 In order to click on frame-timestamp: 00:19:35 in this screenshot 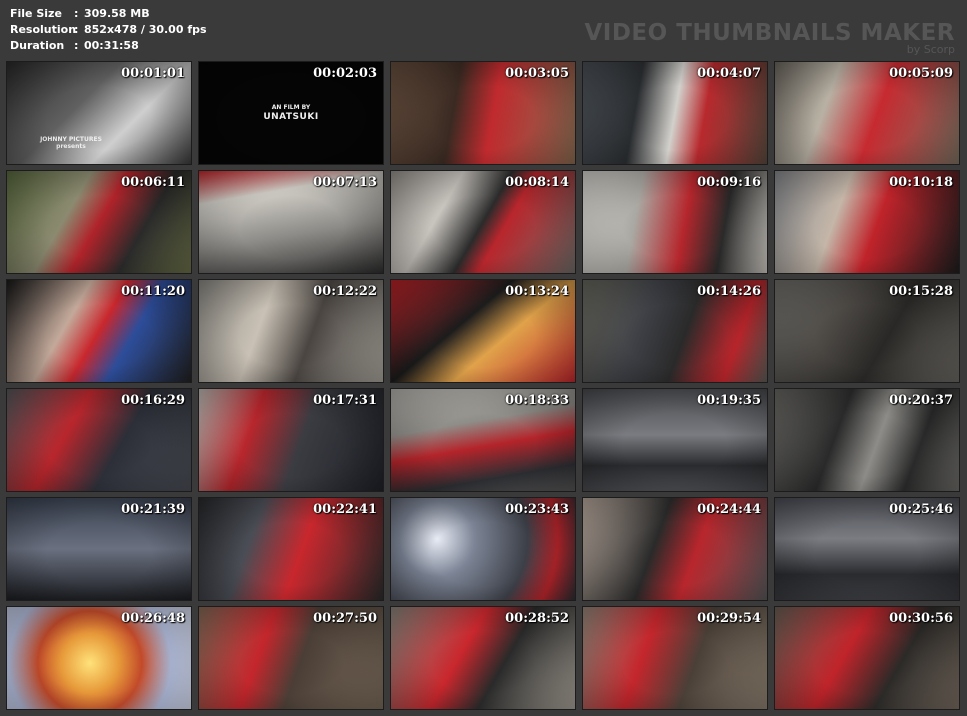, I will do `click(729, 400)`.